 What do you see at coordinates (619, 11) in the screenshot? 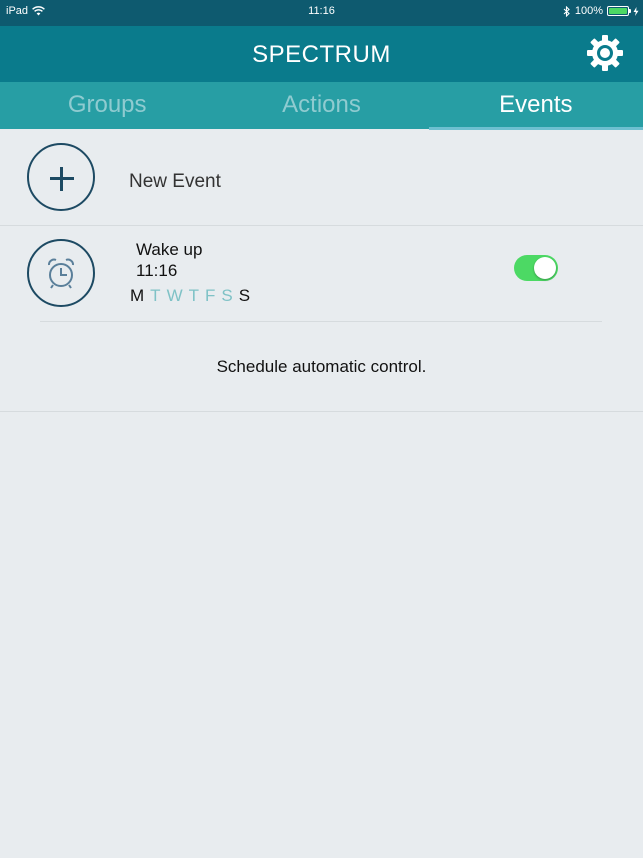
I see `battery-icon` at bounding box center [619, 11].